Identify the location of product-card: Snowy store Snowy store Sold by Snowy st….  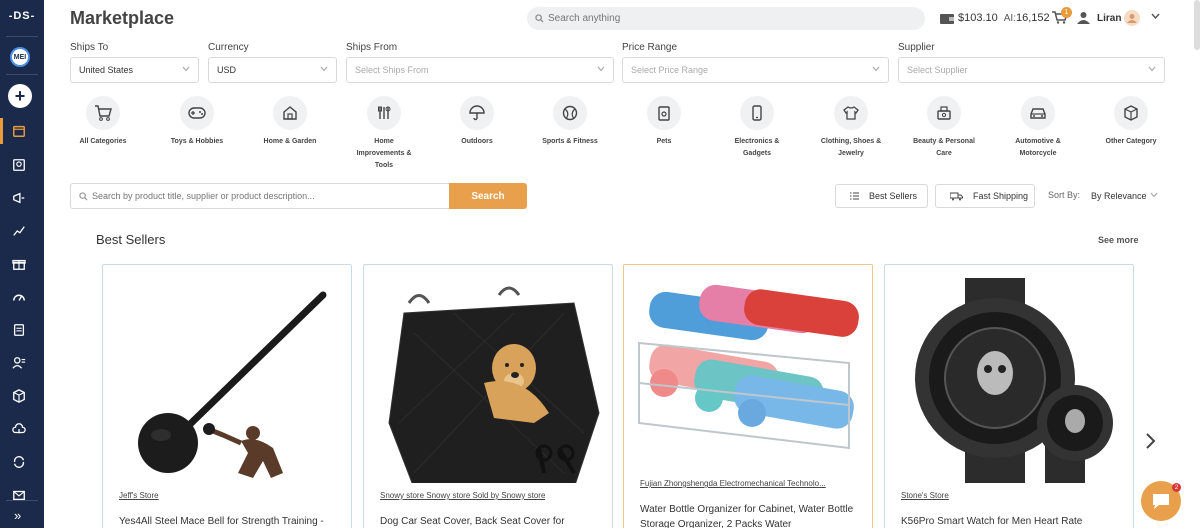
(488, 396).